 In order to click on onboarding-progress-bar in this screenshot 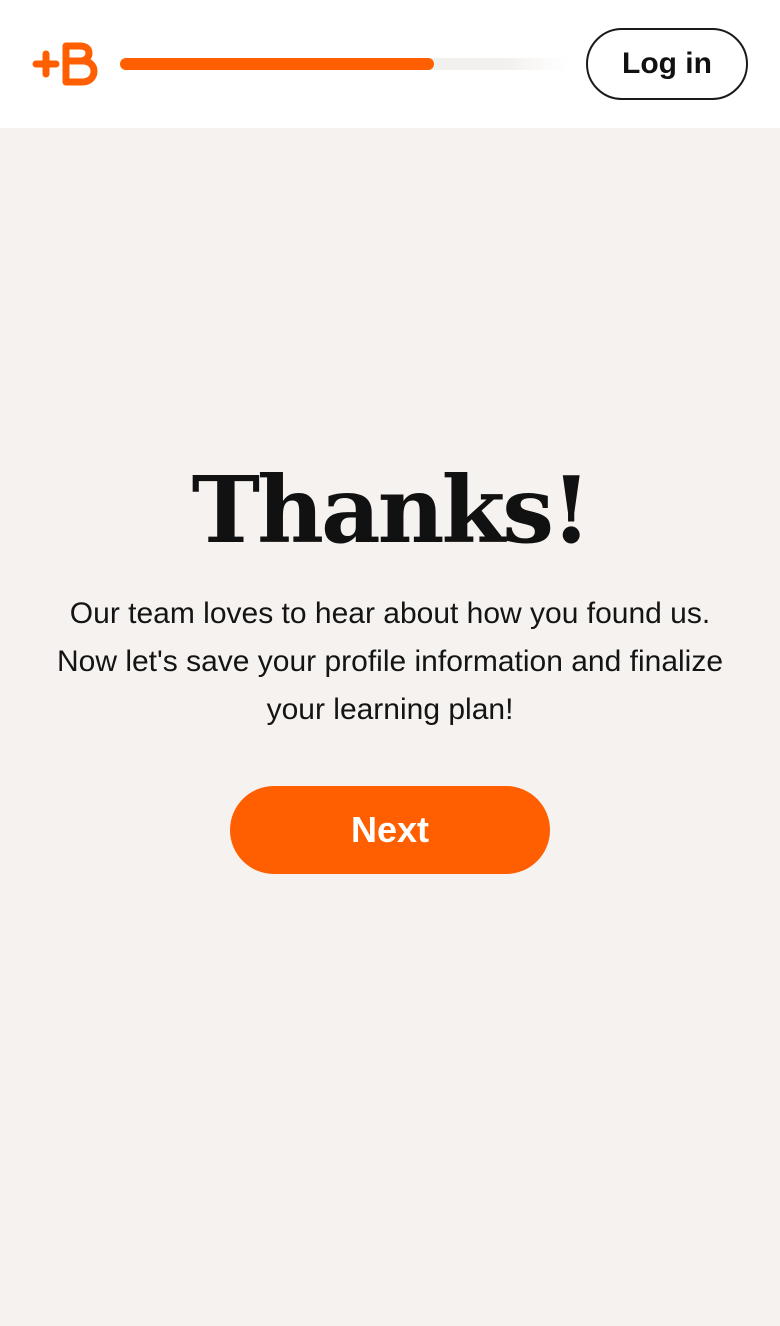, I will do `click(344, 64)`.